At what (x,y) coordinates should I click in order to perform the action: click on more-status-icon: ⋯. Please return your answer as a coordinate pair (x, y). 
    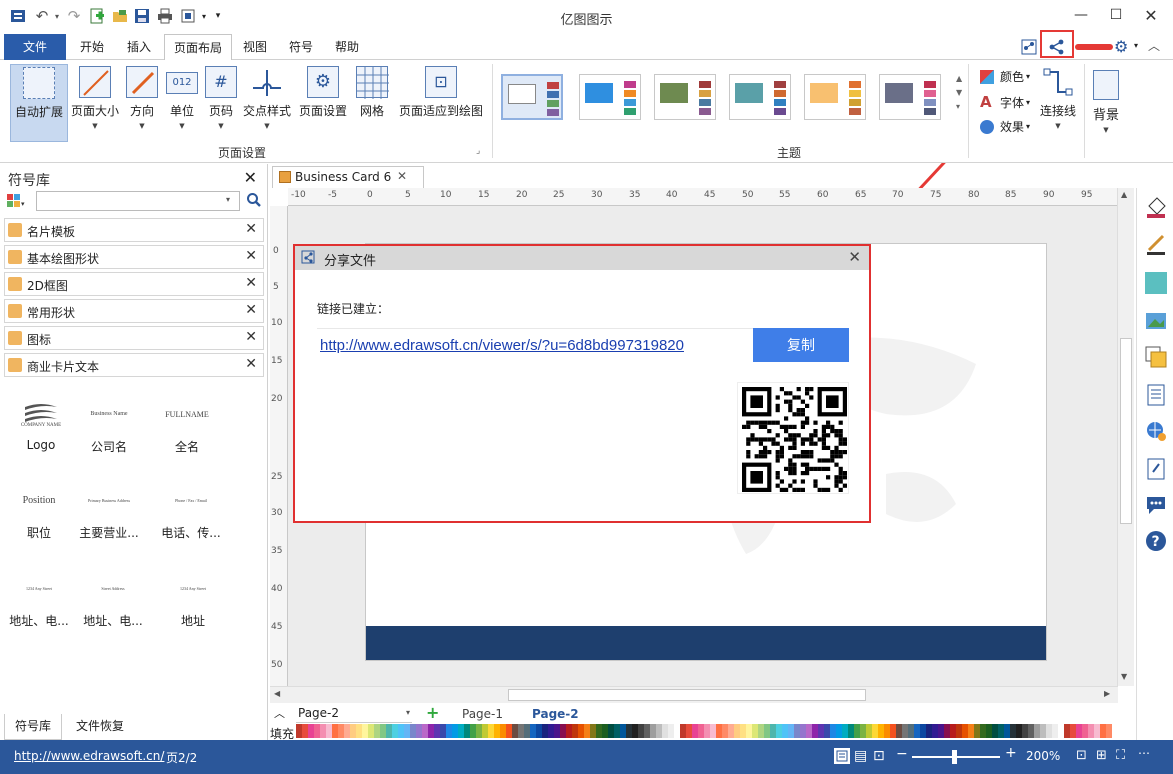
    Looking at the image, I should click on (1144, 753).